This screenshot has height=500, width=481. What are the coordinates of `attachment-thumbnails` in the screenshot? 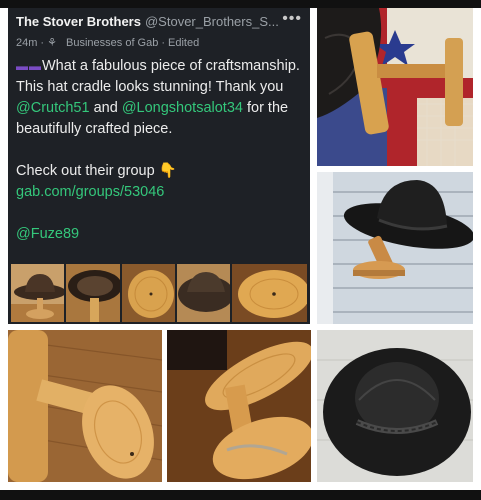 It's located at (159, 293).